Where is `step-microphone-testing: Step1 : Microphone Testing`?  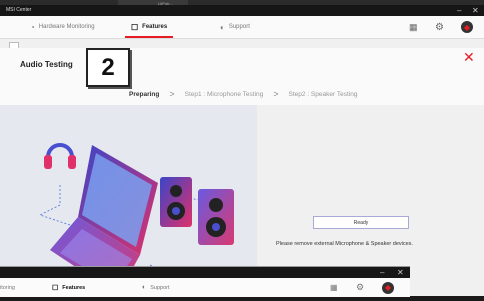
step-microphone-testing: Step1 : Microphone Testing is located at coordinates (224, 94).